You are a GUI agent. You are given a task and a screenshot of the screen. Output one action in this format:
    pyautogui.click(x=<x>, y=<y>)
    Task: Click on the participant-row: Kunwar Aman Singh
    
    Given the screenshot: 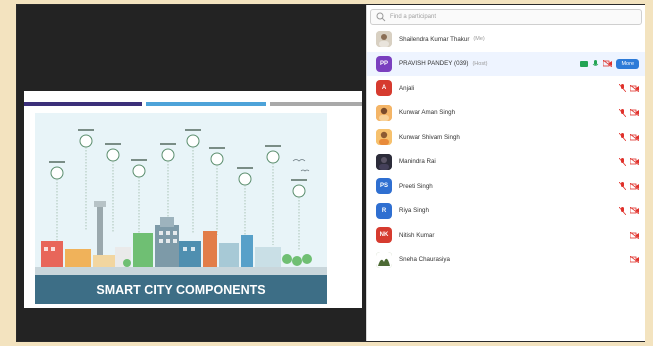 What is the action you would take?
    pyautogui.click(x=506, y=113)
    